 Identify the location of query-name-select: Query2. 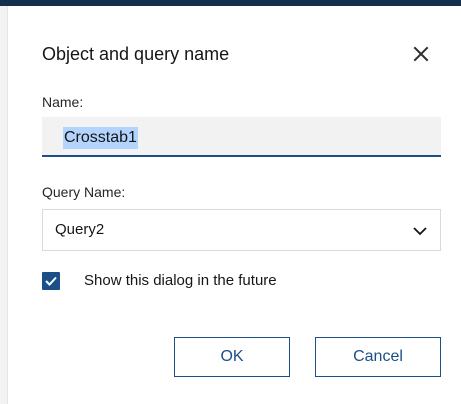
(241, 230).